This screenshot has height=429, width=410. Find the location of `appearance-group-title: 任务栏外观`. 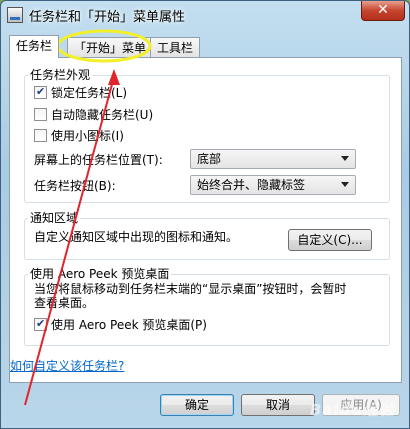

appearance-group-title: 任务栏外观 is located at coordinates (60, 75).